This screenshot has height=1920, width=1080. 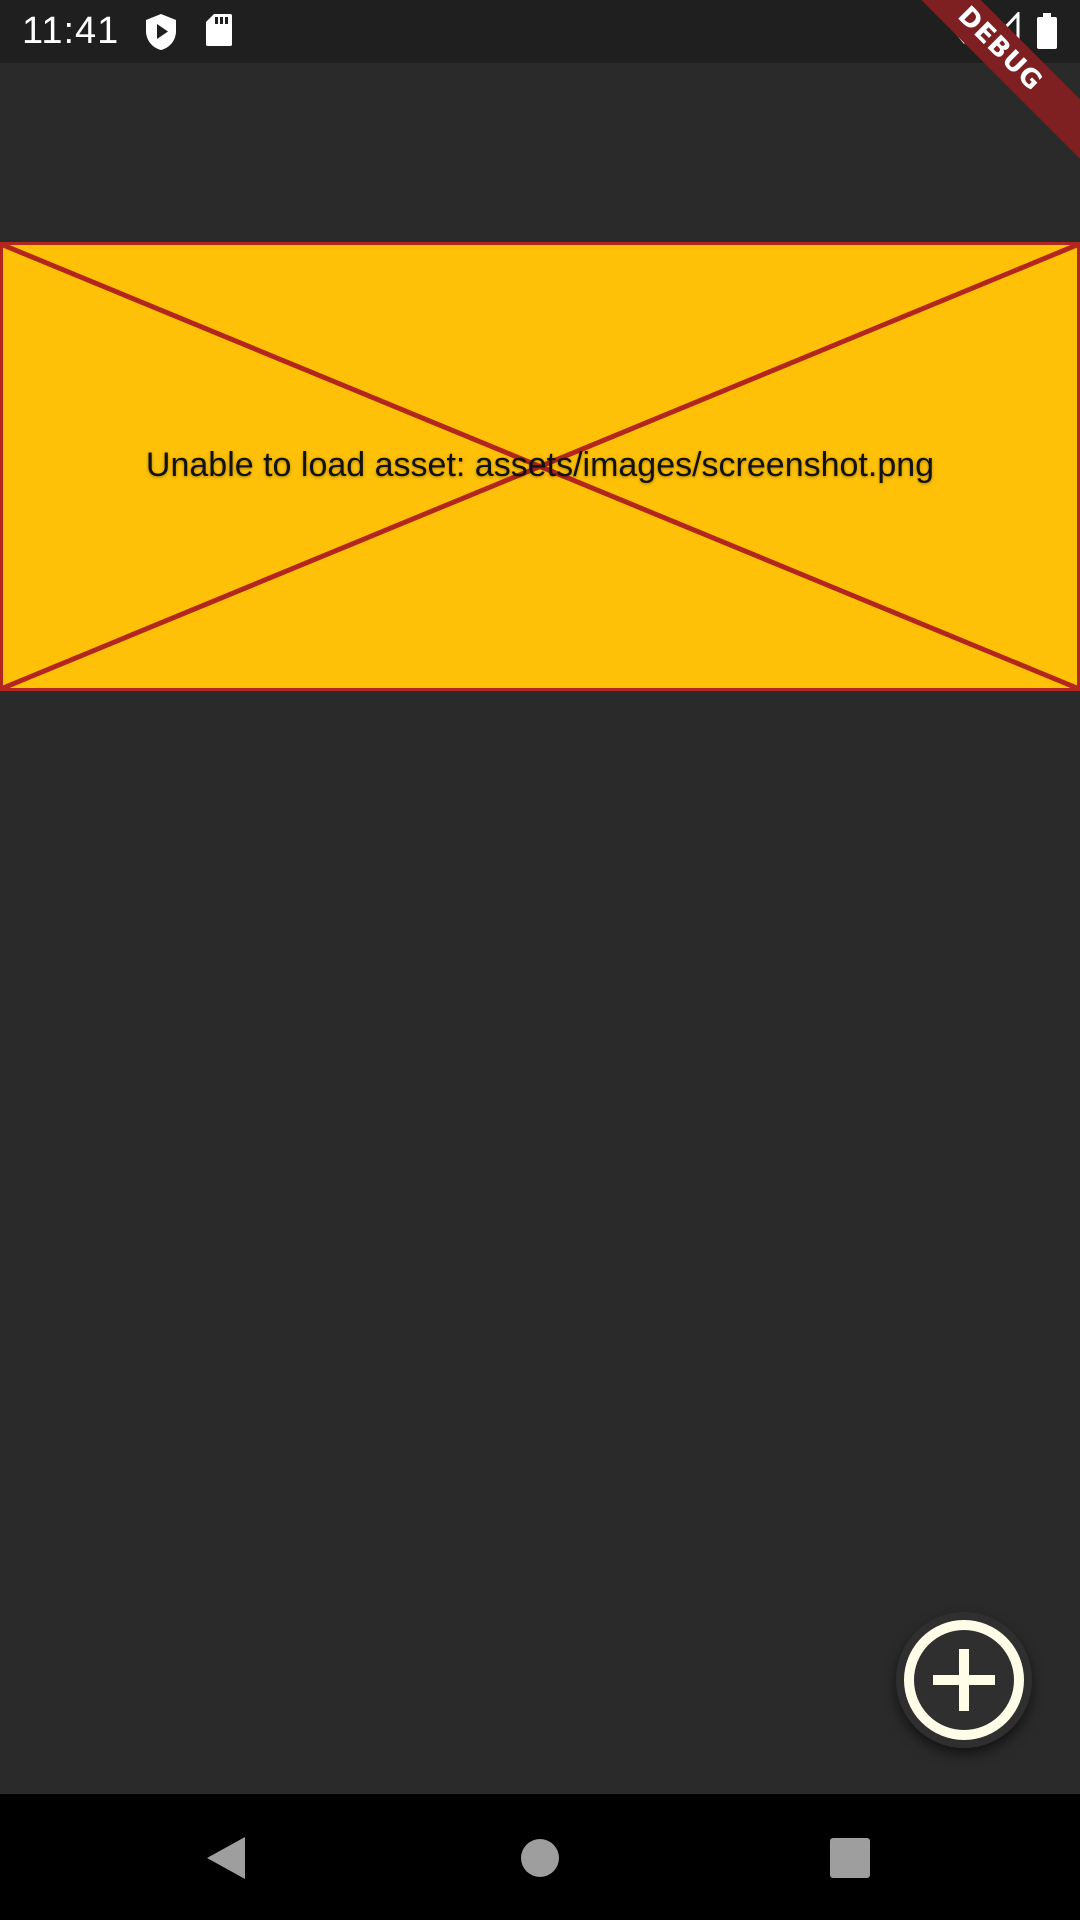 What do you see at coordinates (161, 32) in the screenshot?
I see `shield-play-icon` at bounding box center [161, 32].